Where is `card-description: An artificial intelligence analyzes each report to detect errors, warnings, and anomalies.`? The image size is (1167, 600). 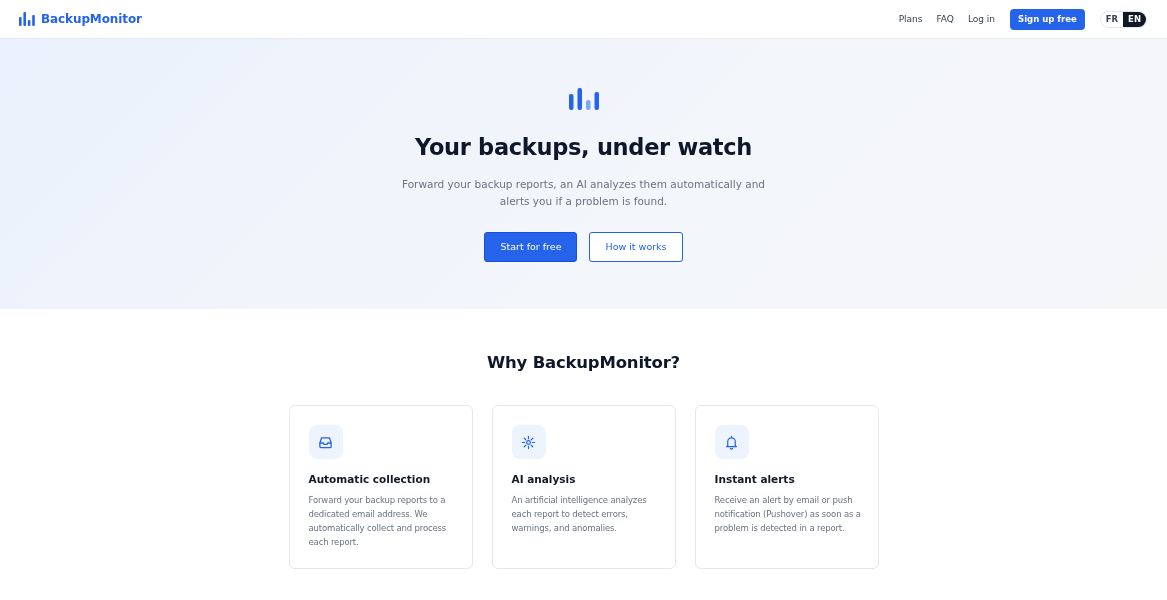
card-description: An artificial intelligence analyzes each report to detect errors, warnings, and anomalies. is located at coordinates (579, 514).